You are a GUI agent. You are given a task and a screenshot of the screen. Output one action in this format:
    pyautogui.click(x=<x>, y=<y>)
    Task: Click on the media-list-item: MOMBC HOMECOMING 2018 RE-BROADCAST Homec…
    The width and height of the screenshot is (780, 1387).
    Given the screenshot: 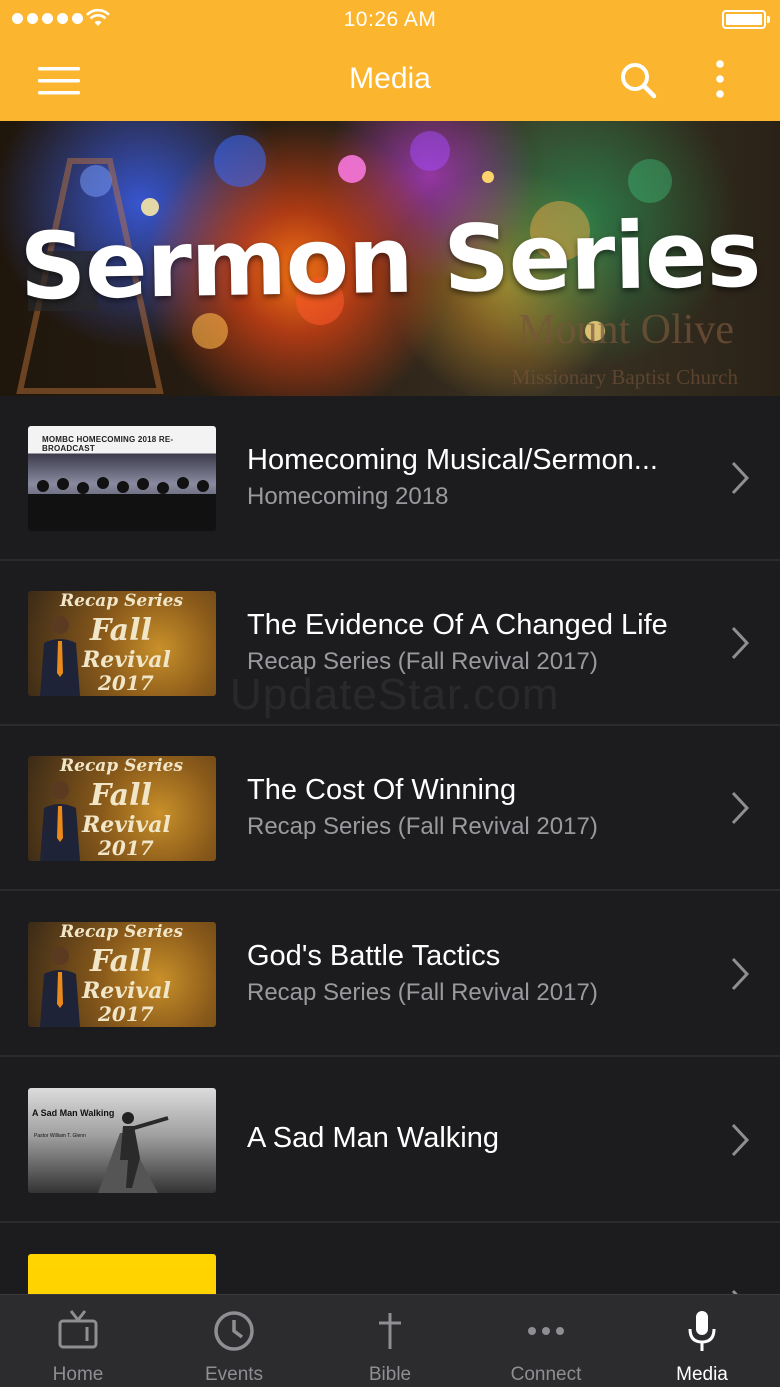 What is the action you would take?
    pyautogui.click(x=390, y=478)
    